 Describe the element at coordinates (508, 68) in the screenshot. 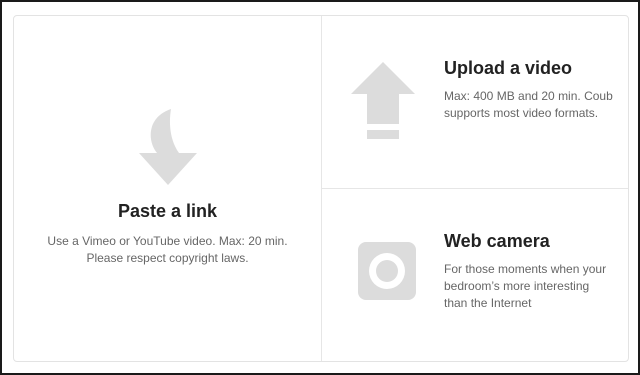

I see `upload-video-title: Upload a video` at that location.